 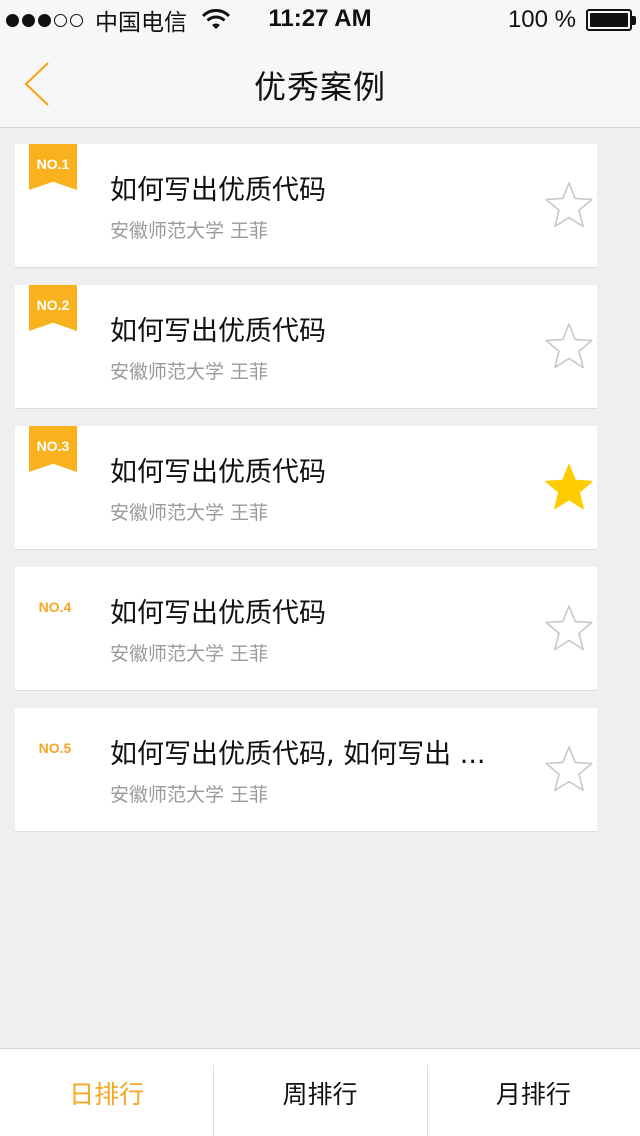 I want to click on tab-monthly-ranking: 月排行, so click(x=533, y=1092).